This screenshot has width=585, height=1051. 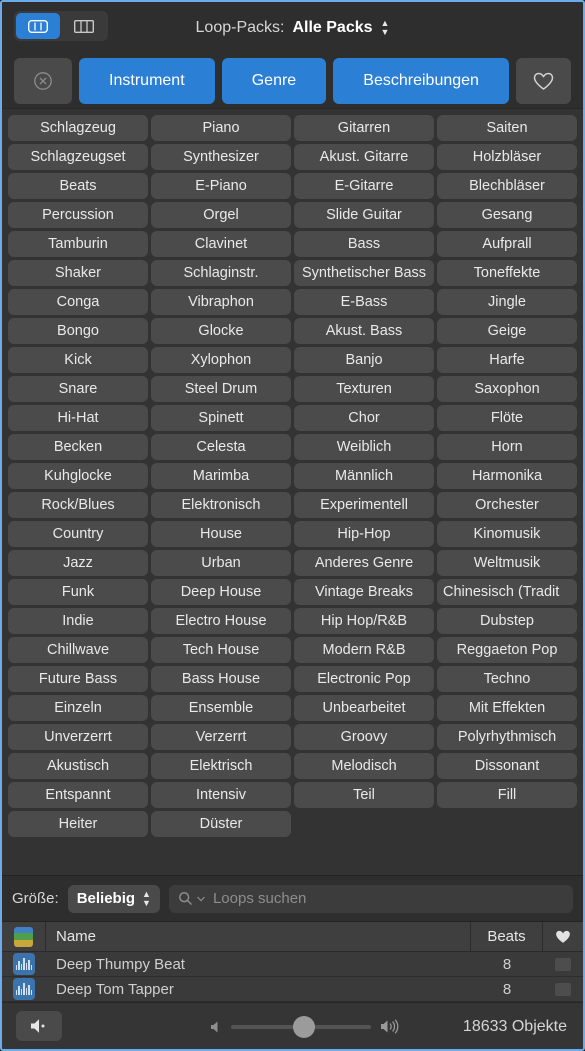 What do you see at coordinates (221, 476) in the screenshot?
I see `tag-button: Marimba` at bounding box center [221, 476].